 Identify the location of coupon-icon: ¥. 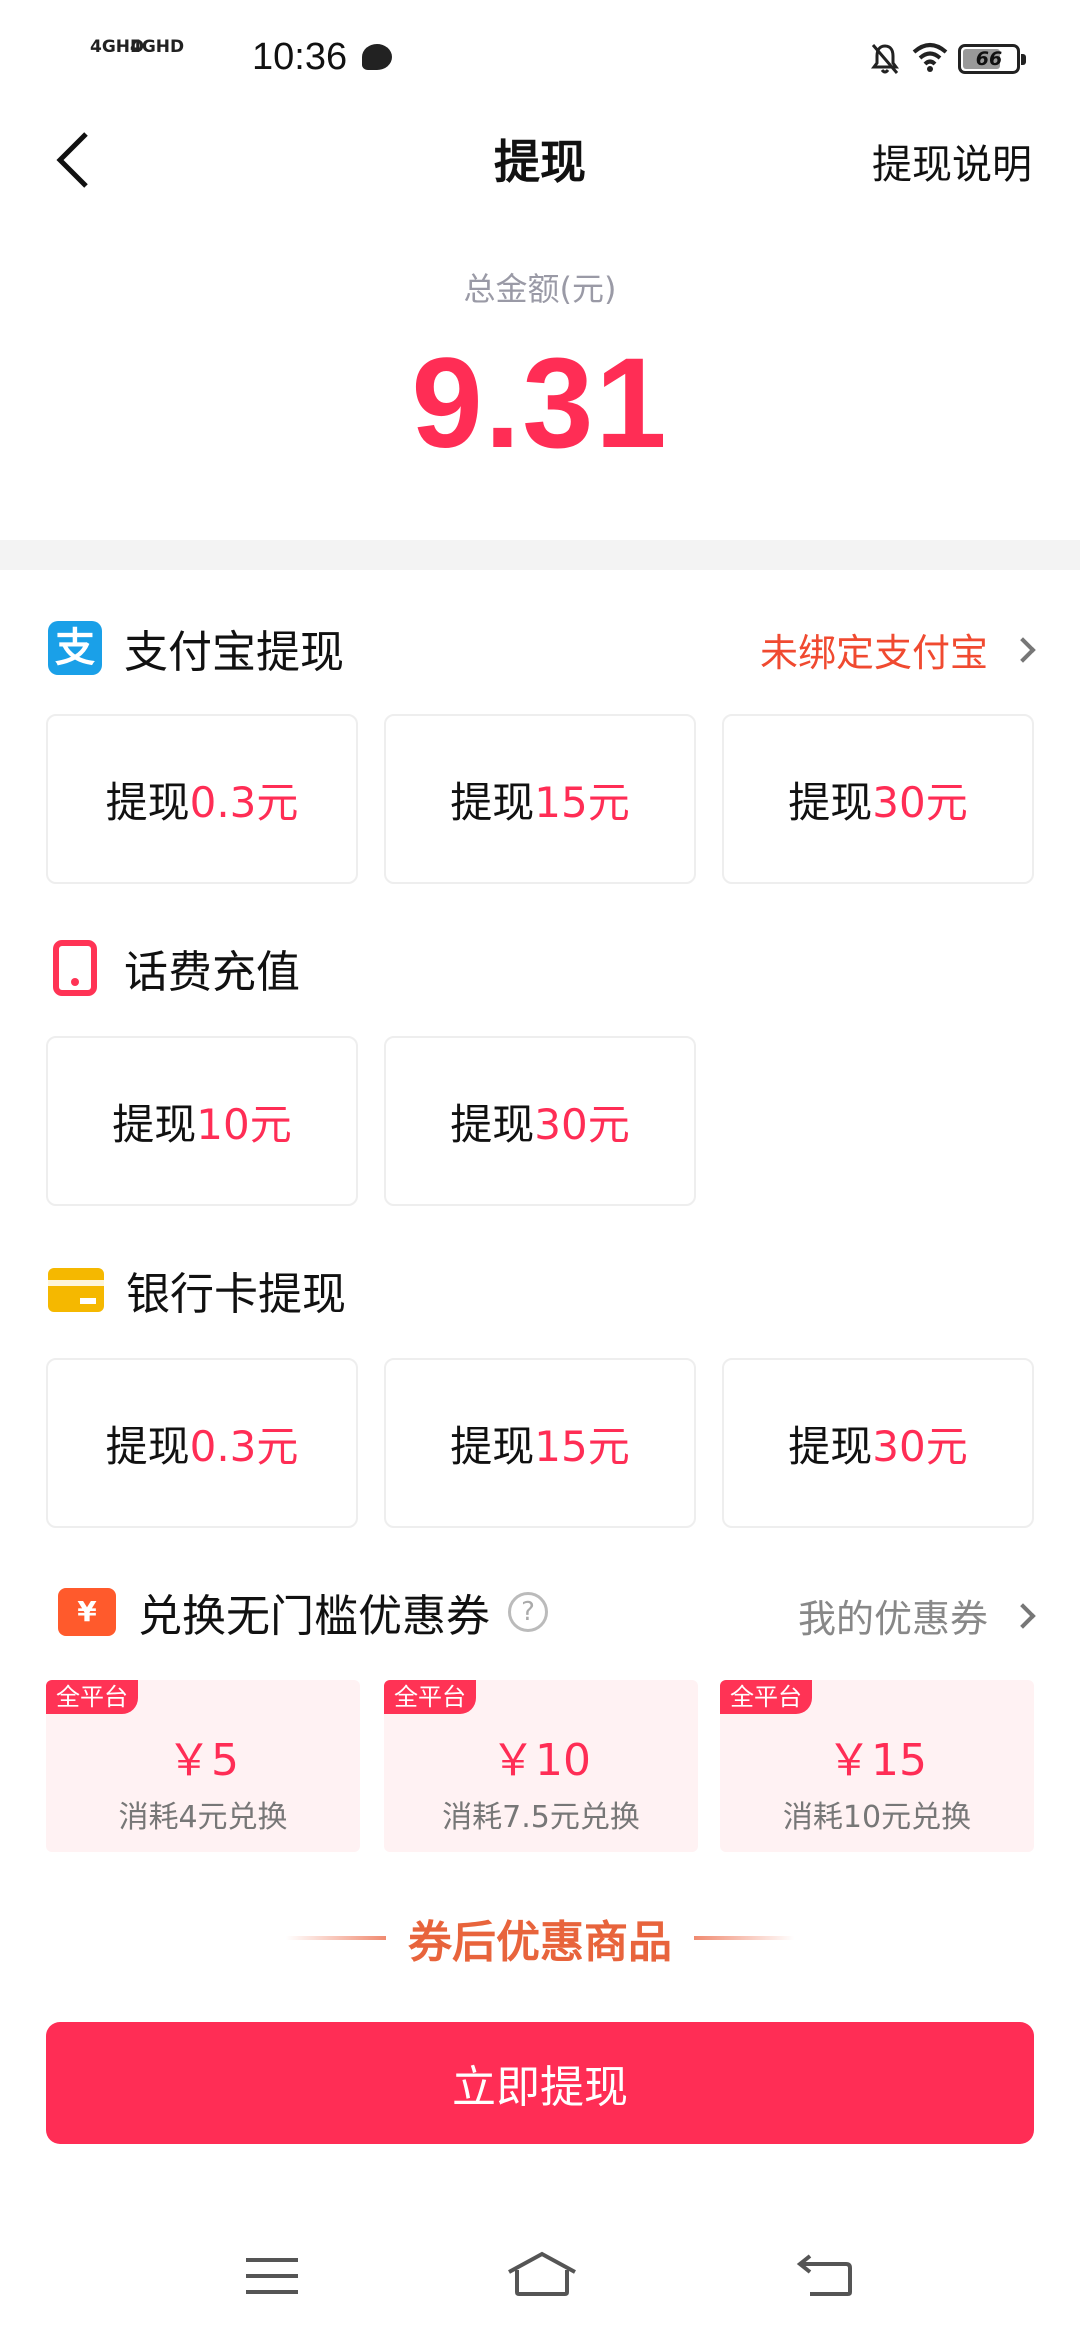
(87, 1612).